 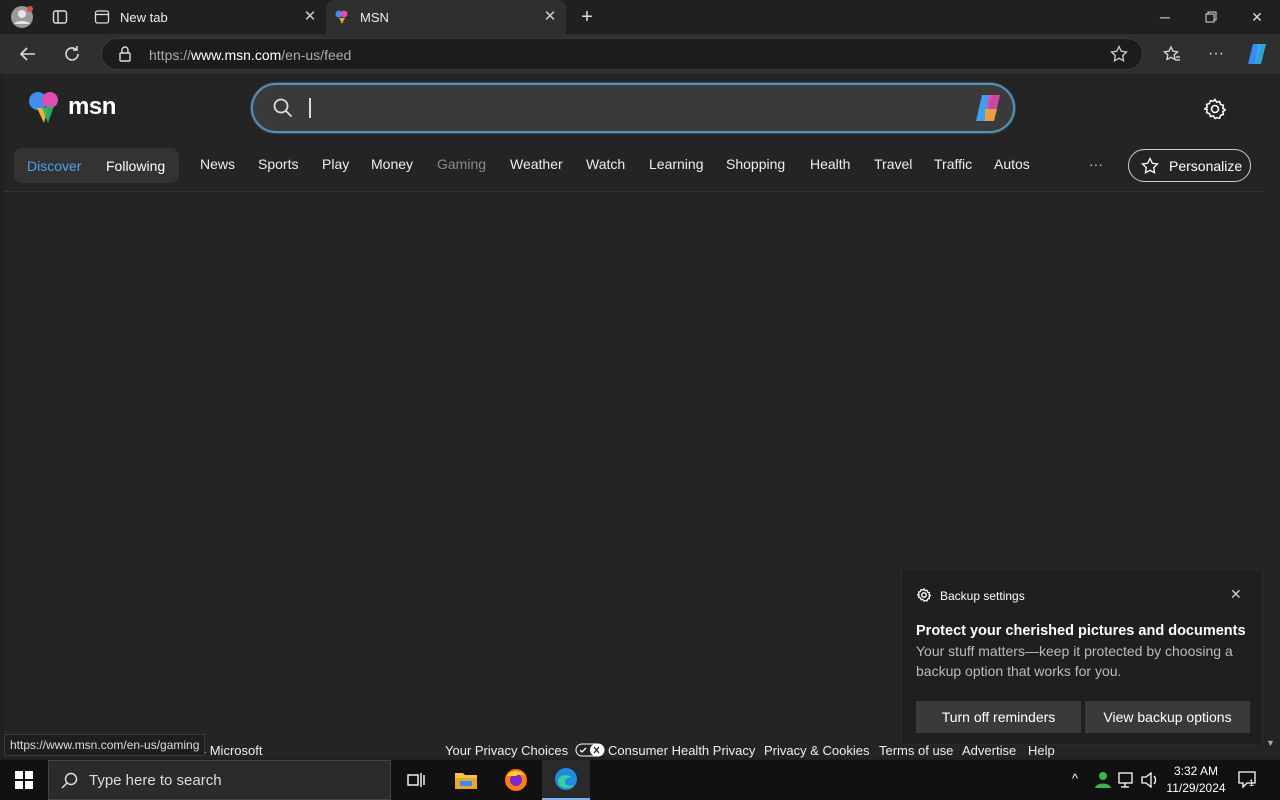 I want to click on close-window-icon: ✕, so click(x=1257, y=17).